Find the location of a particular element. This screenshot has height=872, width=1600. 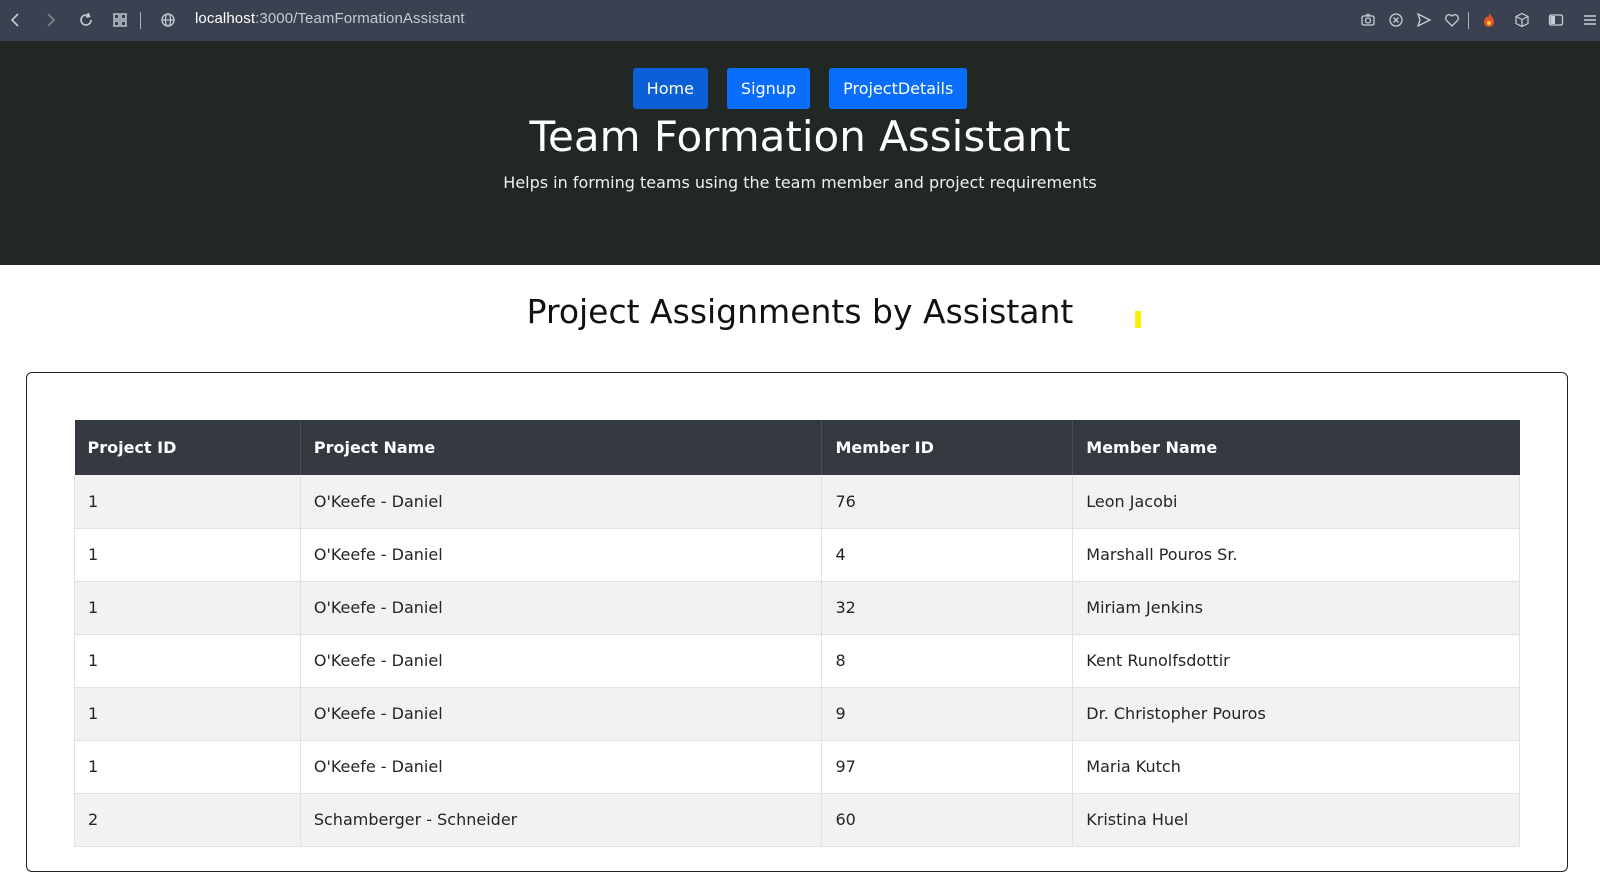

cell-member-name: Dr. Christopher Pouros is located at coordinates (1296, 714).